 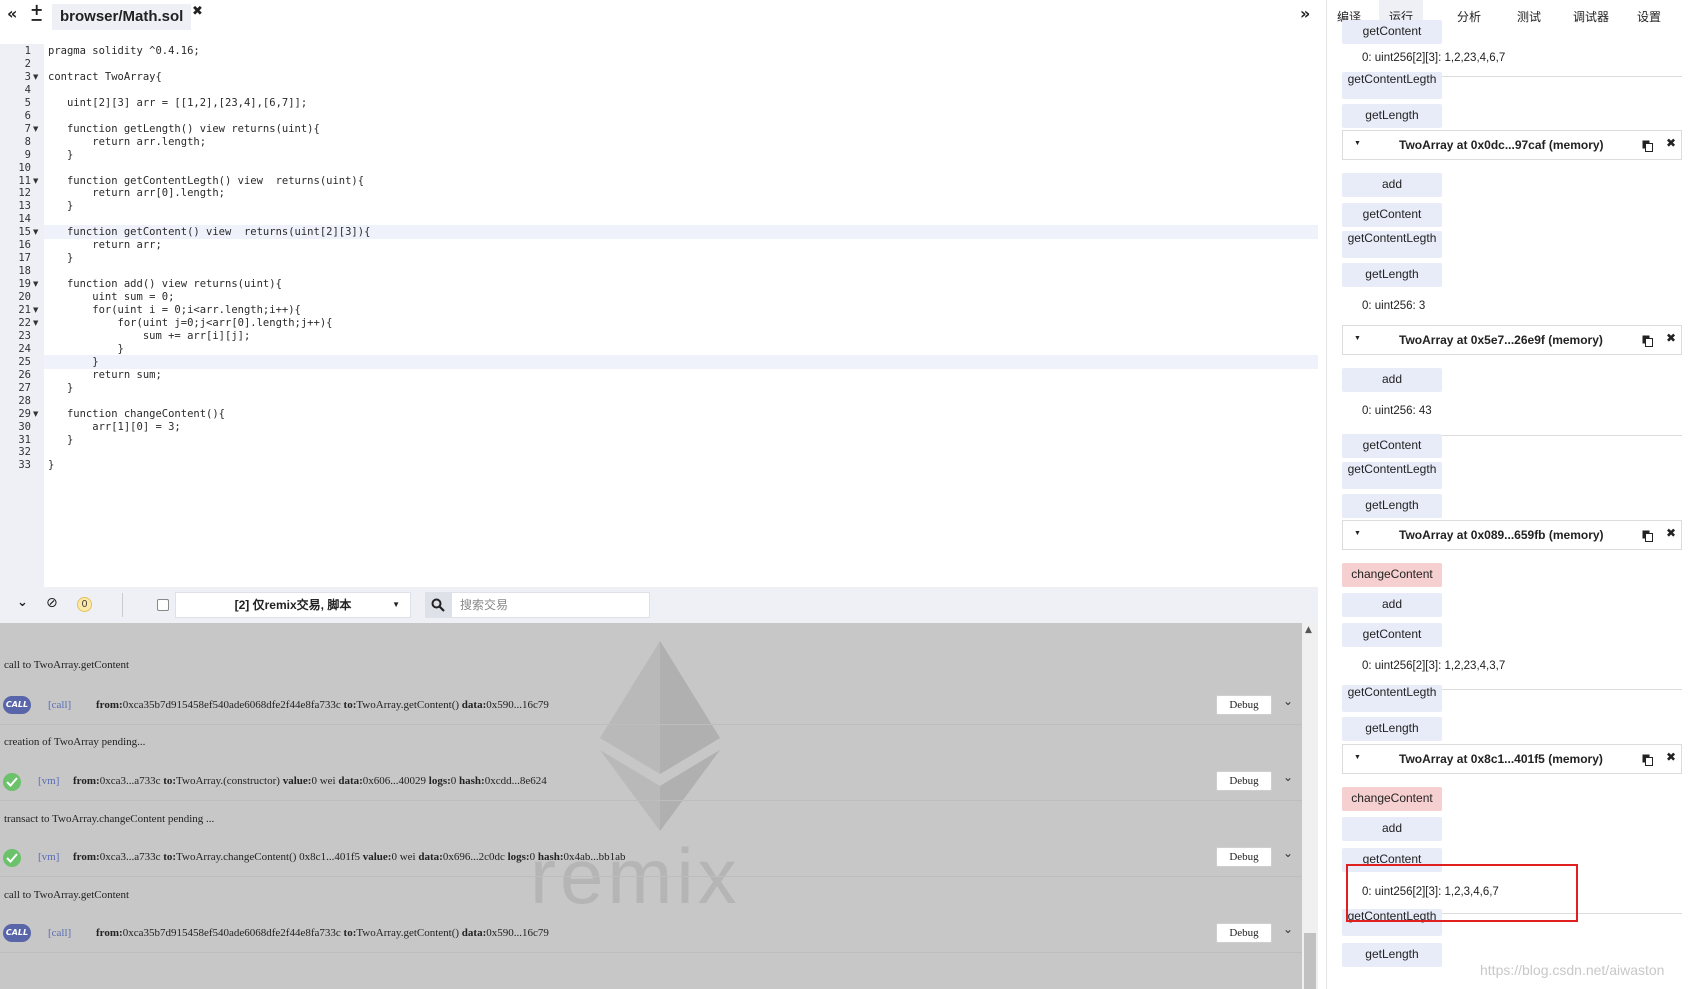 What do you see at coordinates (105, 77) in the screenshot?
I see `code-line: contract TwoArray{` at bounding box center [105, 77].